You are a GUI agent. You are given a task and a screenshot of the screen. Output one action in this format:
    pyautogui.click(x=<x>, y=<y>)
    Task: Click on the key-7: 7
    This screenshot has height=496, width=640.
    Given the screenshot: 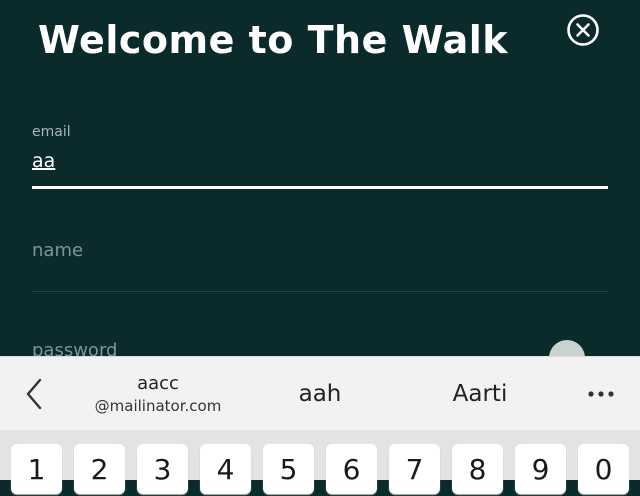 What is the action you would take?
    pyautogui.click(x=414, y=469)
    